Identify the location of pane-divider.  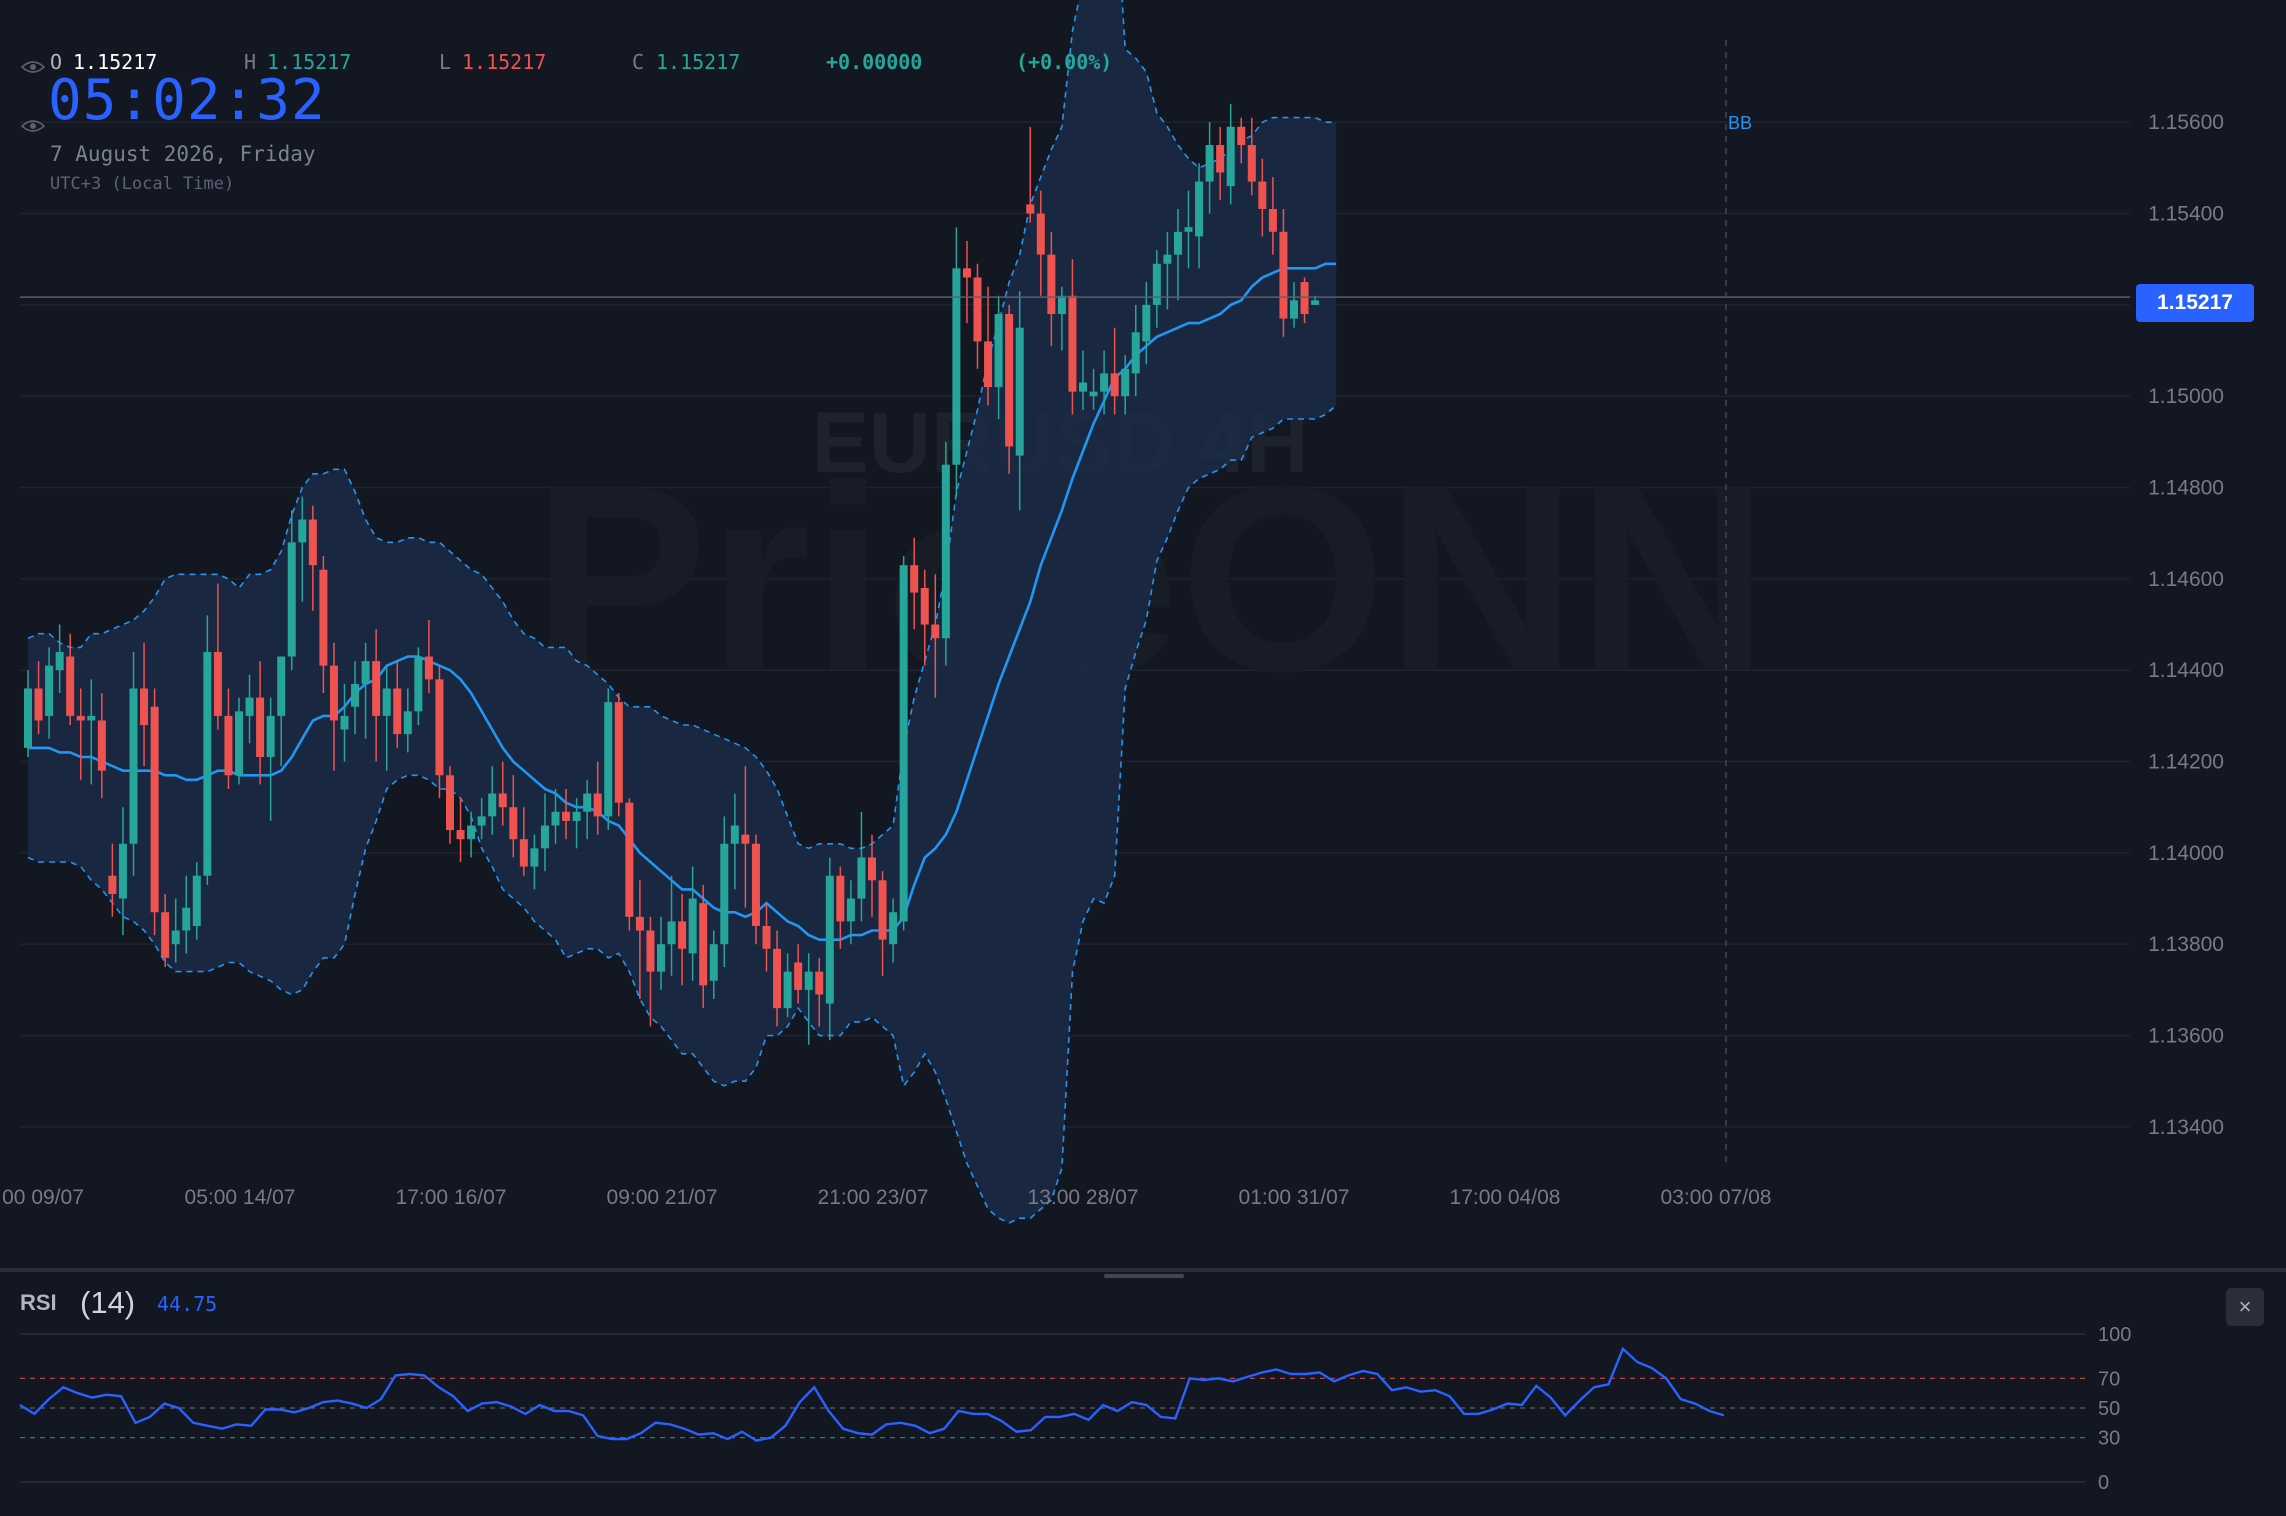
(1143, 1270).